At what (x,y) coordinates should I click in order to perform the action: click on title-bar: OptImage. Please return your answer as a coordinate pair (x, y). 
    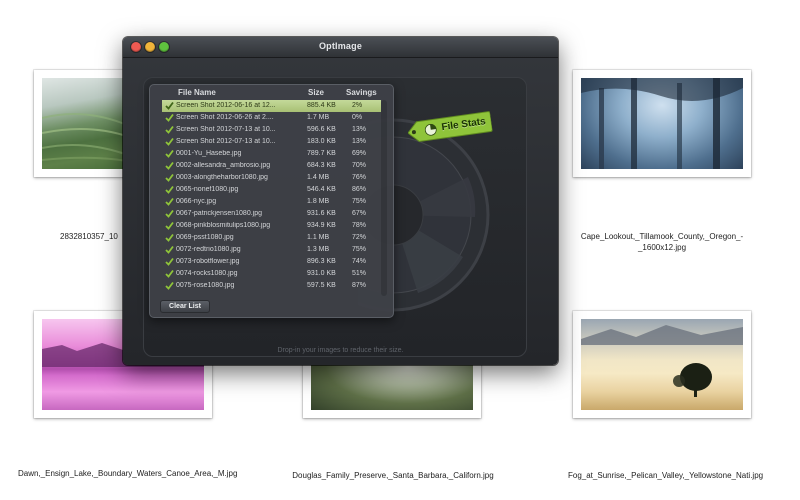
    Looking at the image, I should click on (340, 47).